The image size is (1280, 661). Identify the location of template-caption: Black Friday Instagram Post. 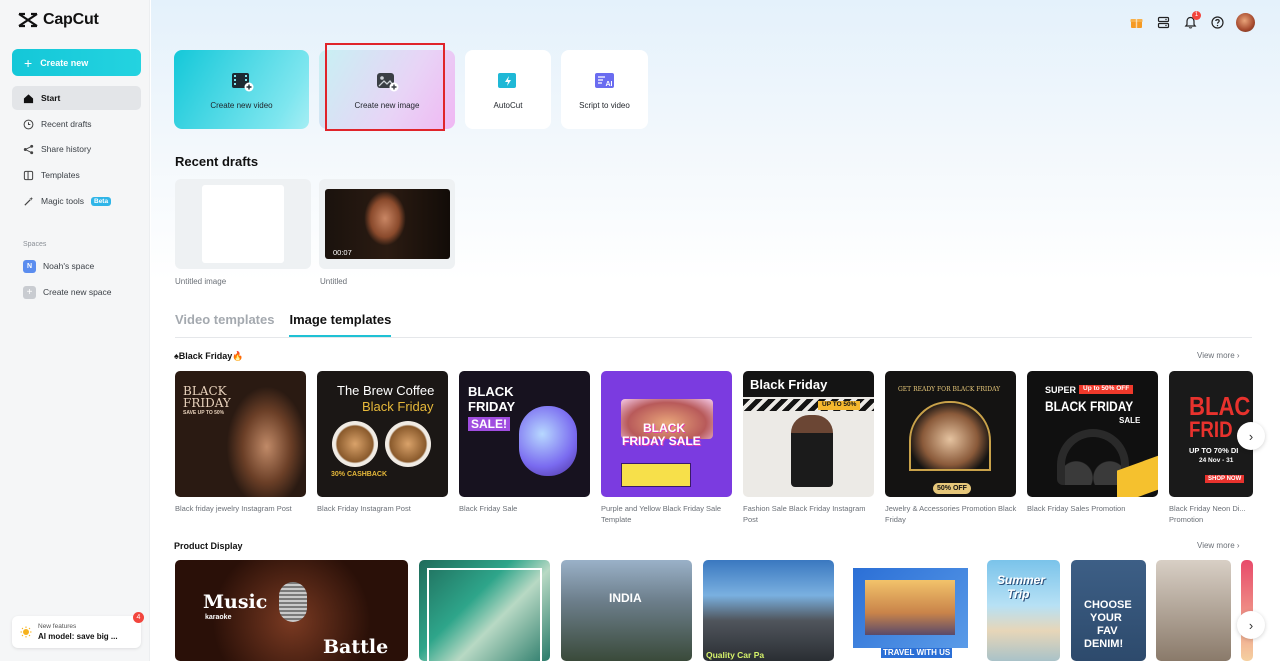
(364, 508).